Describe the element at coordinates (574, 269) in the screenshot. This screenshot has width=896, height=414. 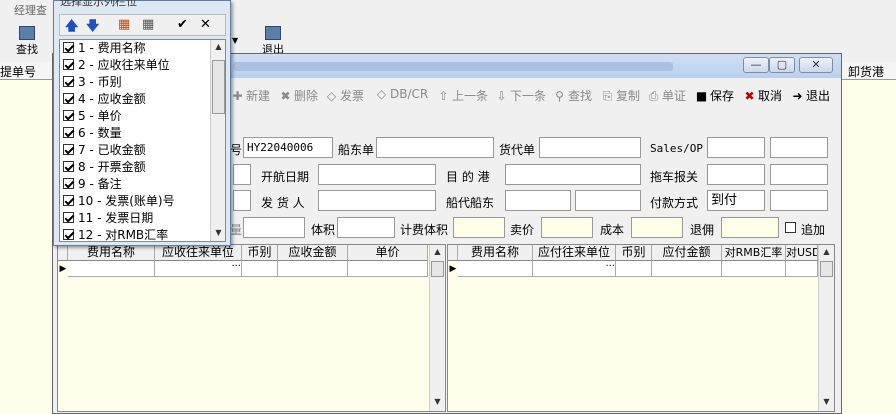
I see `cell-payable-party: ···` at that location.